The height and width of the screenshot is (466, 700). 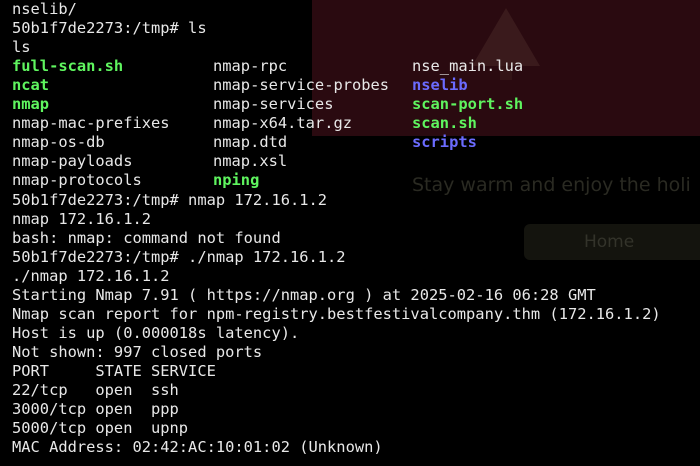 I want to click on terminal-line: 50b1f7de2273:/tmp# nmap 172.16.1.2, so click(x=170, y=199).